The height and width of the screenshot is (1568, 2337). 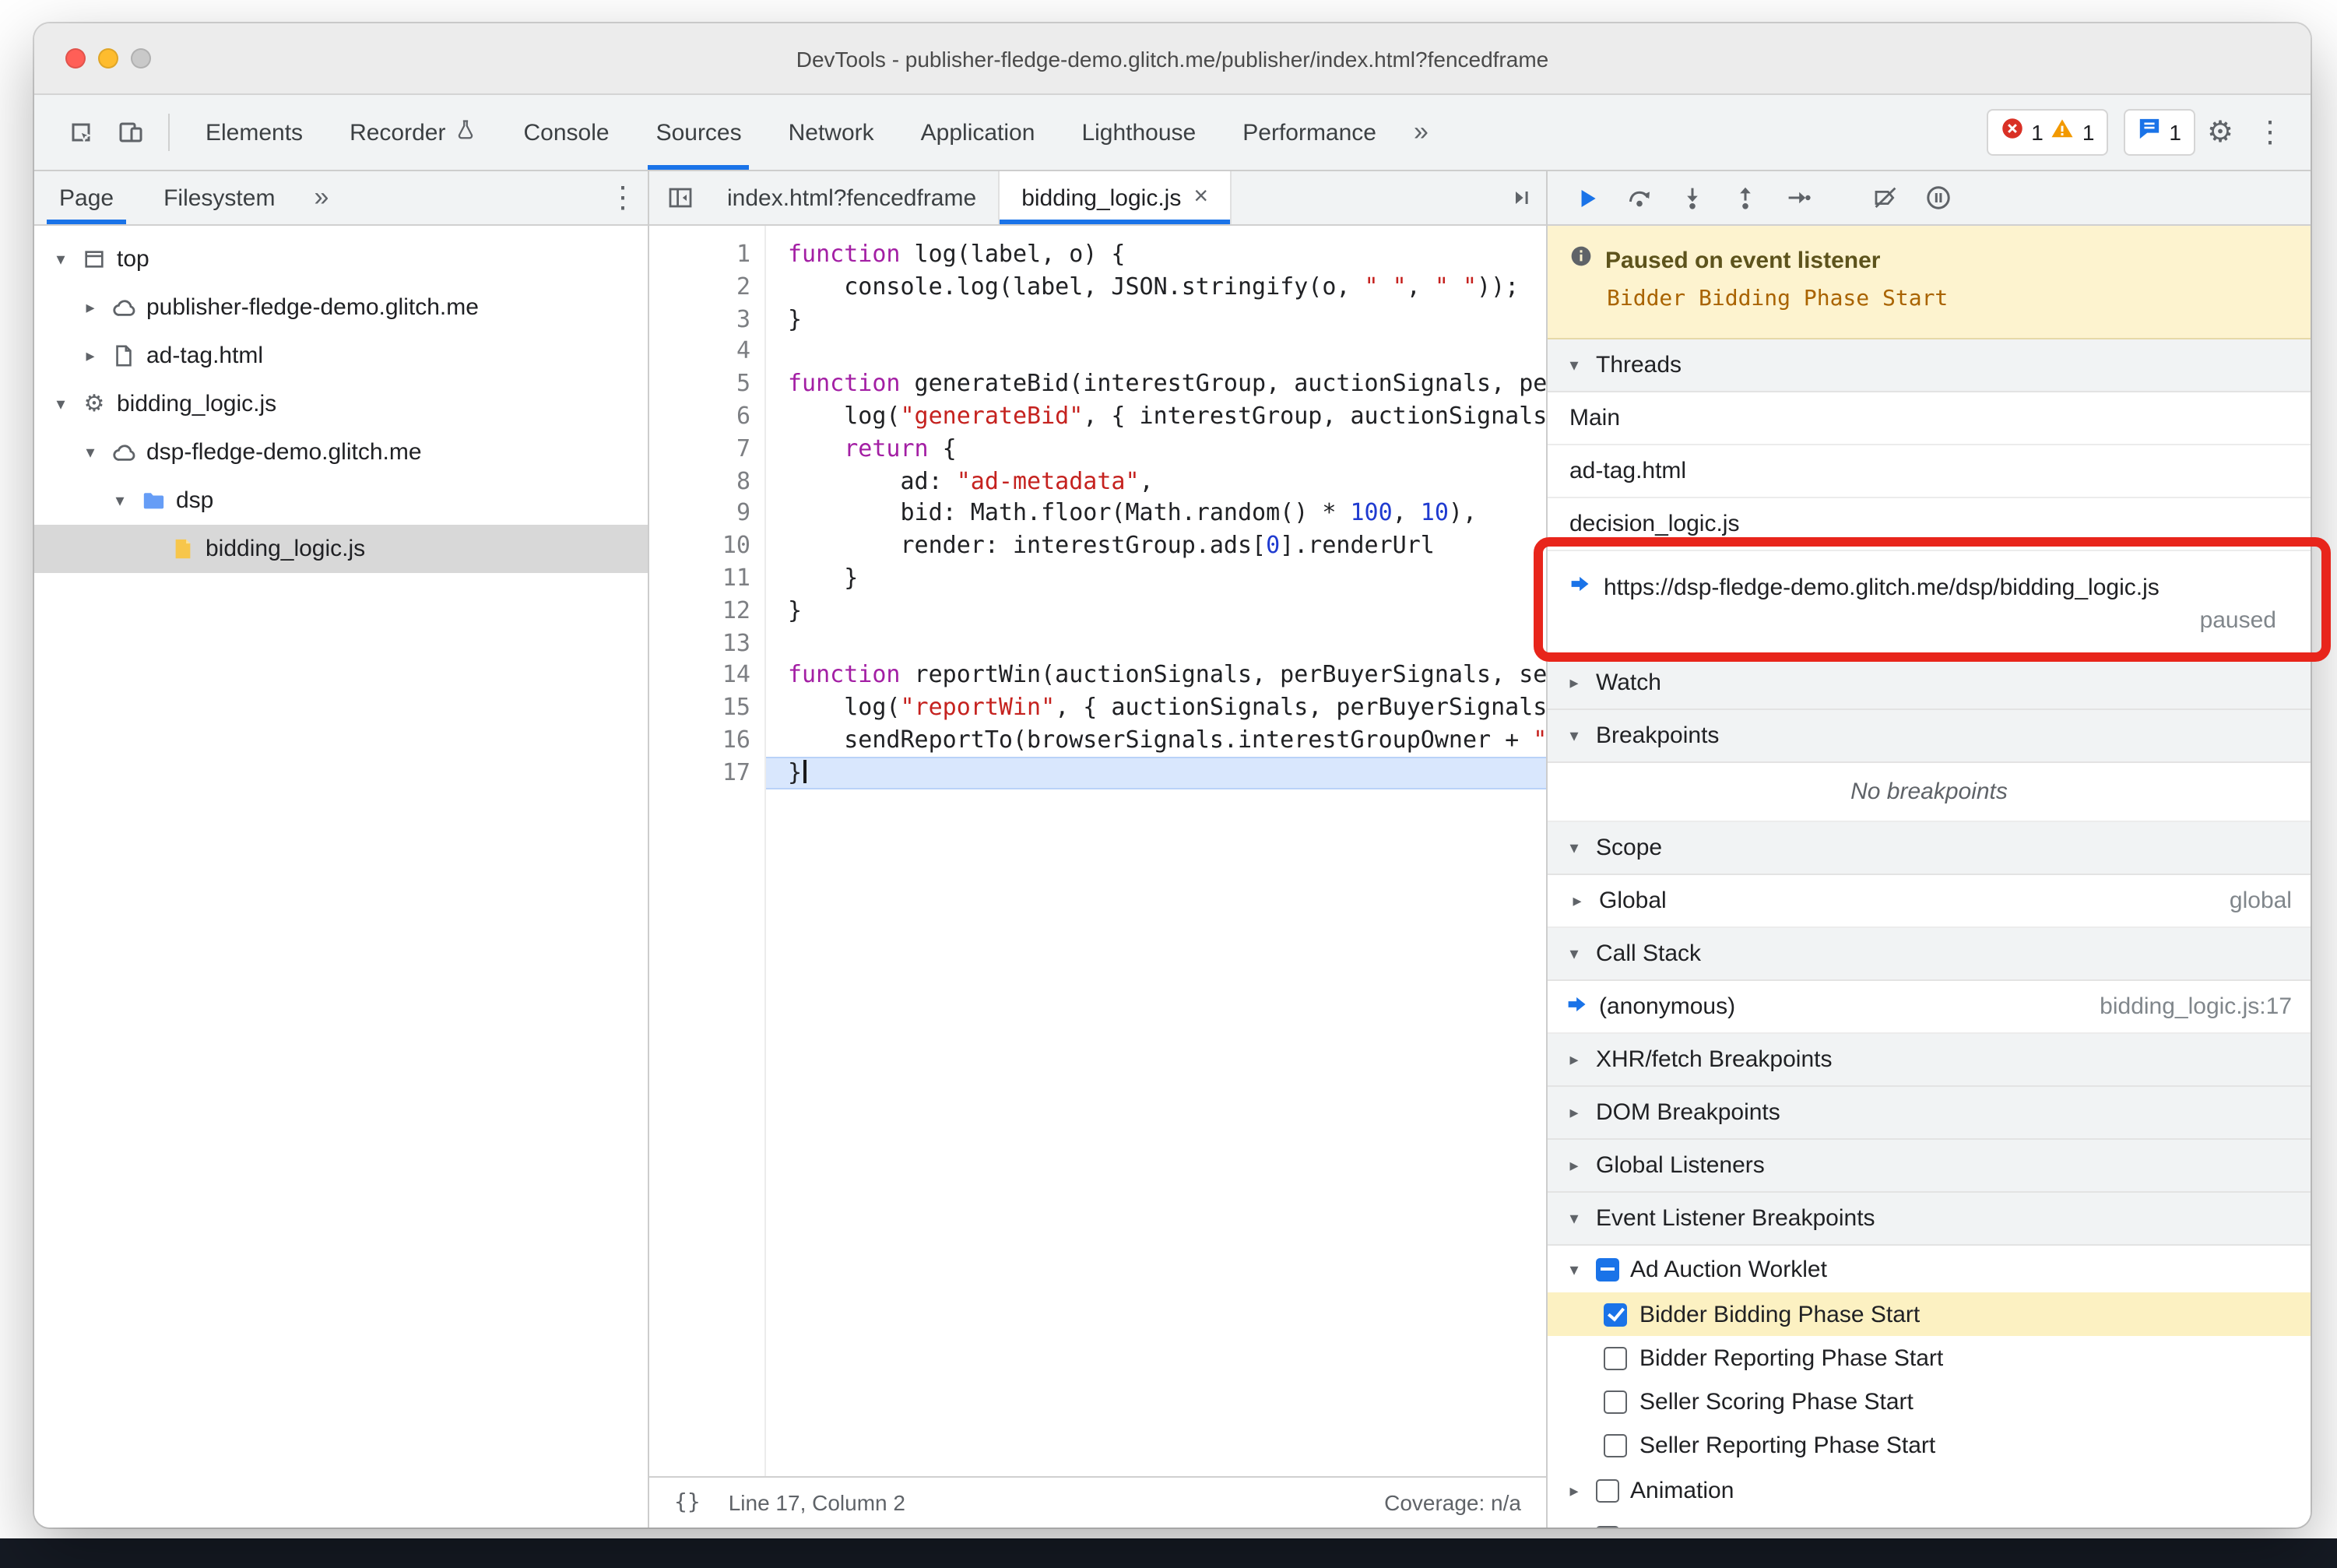 What do you see at coordinates (688, 1502) in the screenshot?
I see `pretty-print-button: {}` at bounding box center [688, 1502].